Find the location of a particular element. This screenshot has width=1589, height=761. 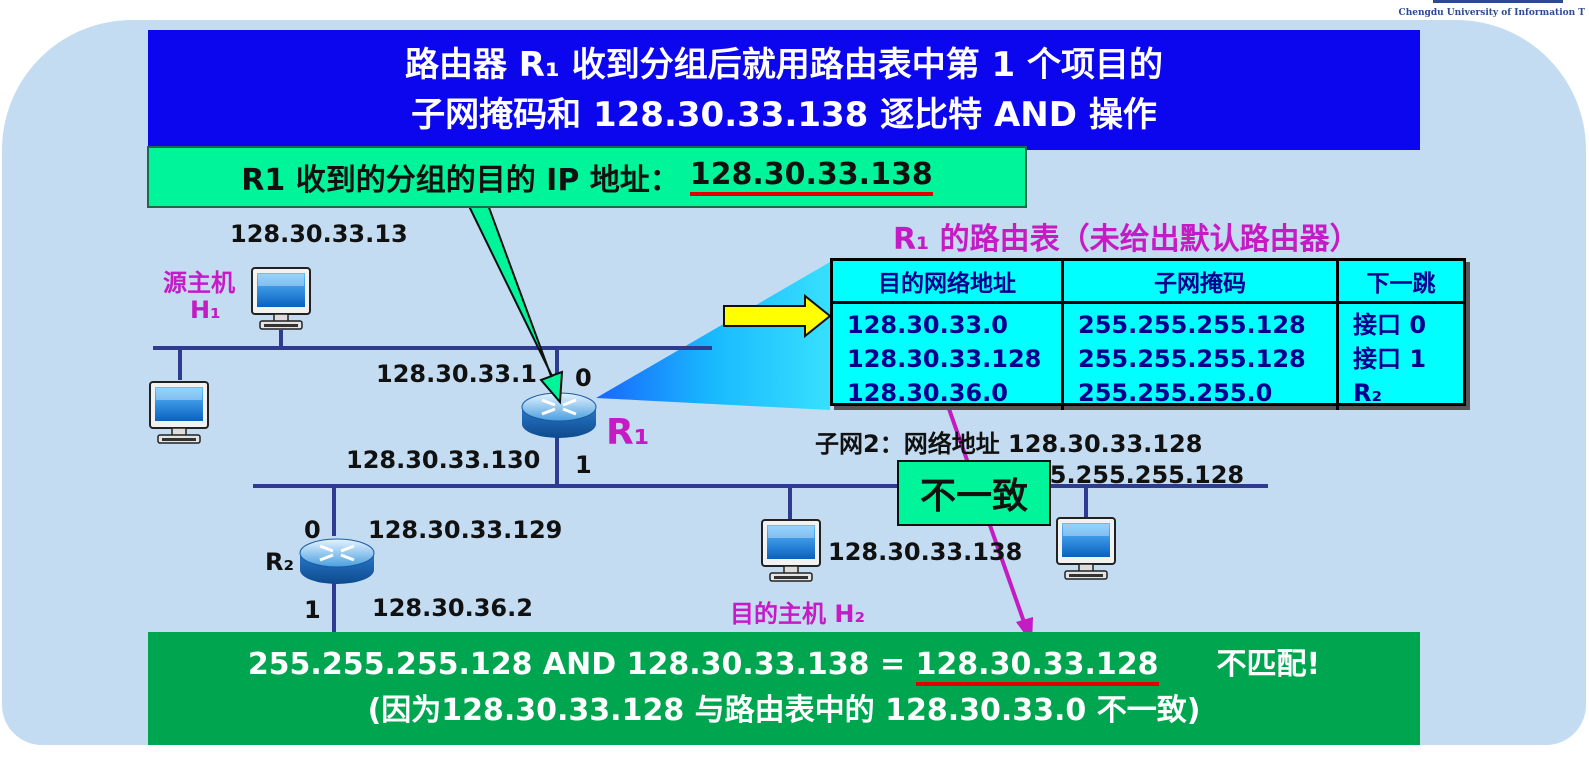

rt-col-dest: 128.30.33.0 128.30.33.128 128.30.36.0 is located at coordinates (948, 356).